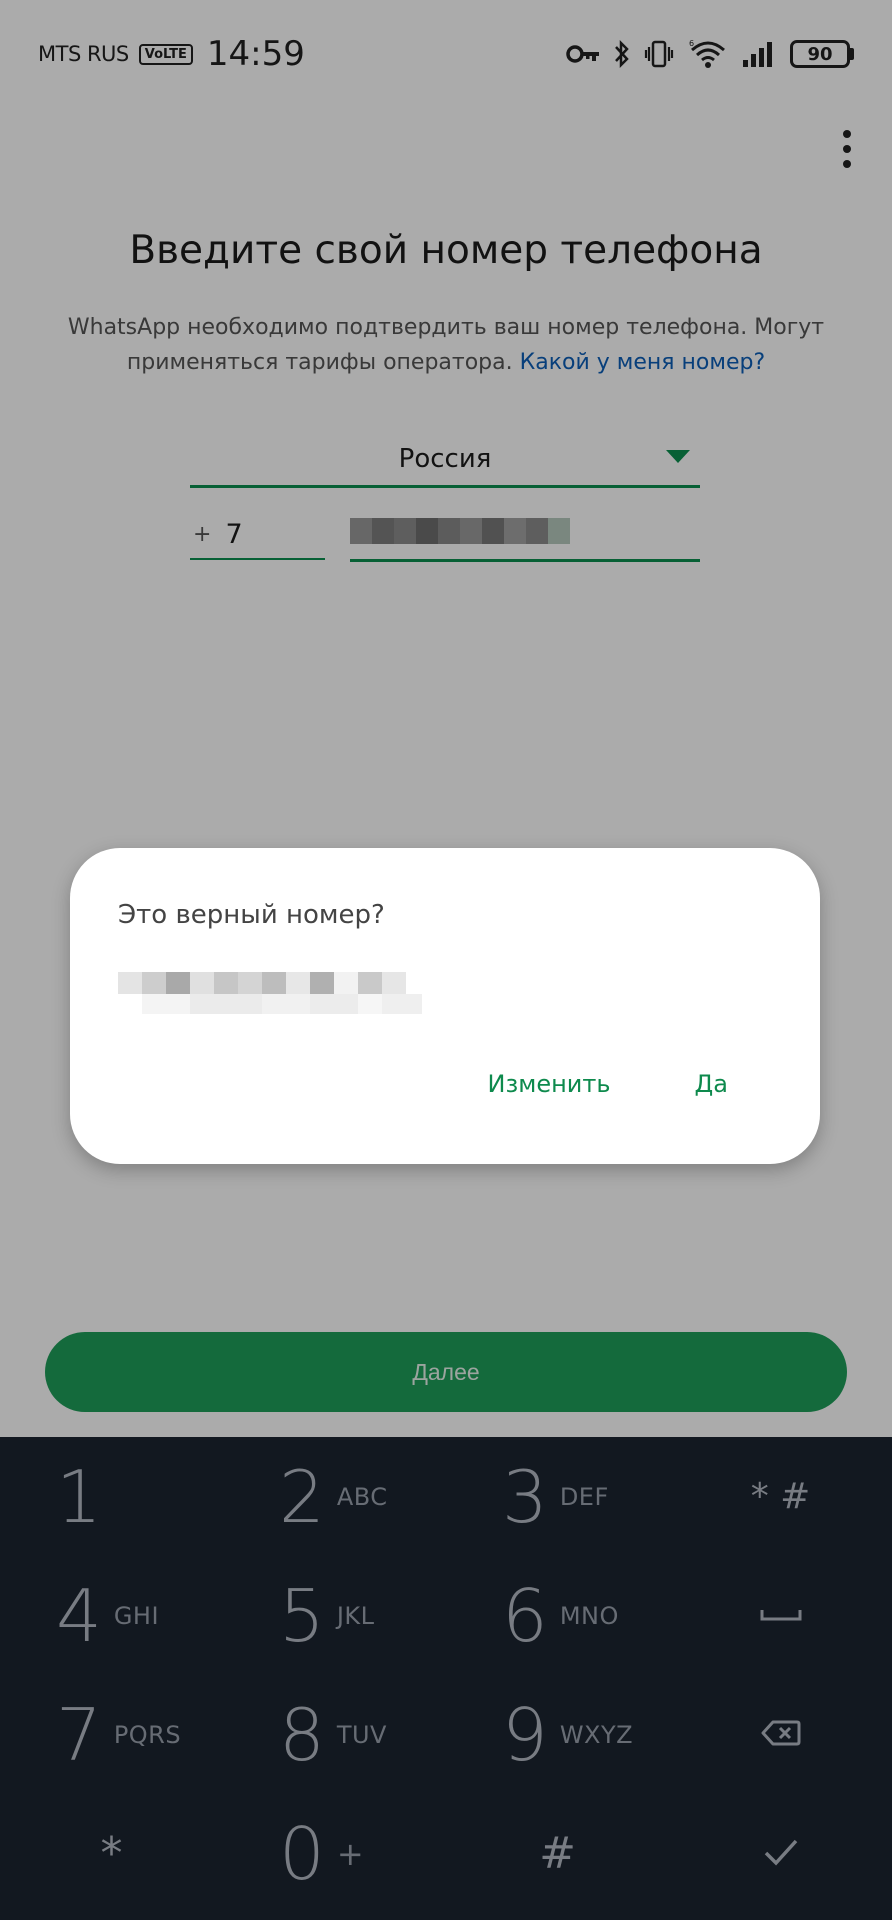 This screenshot has height=1920, width=892. Describe the element at coordinates (711, 1084) in the screenshot. I see `confirm-button: Да` at that location.